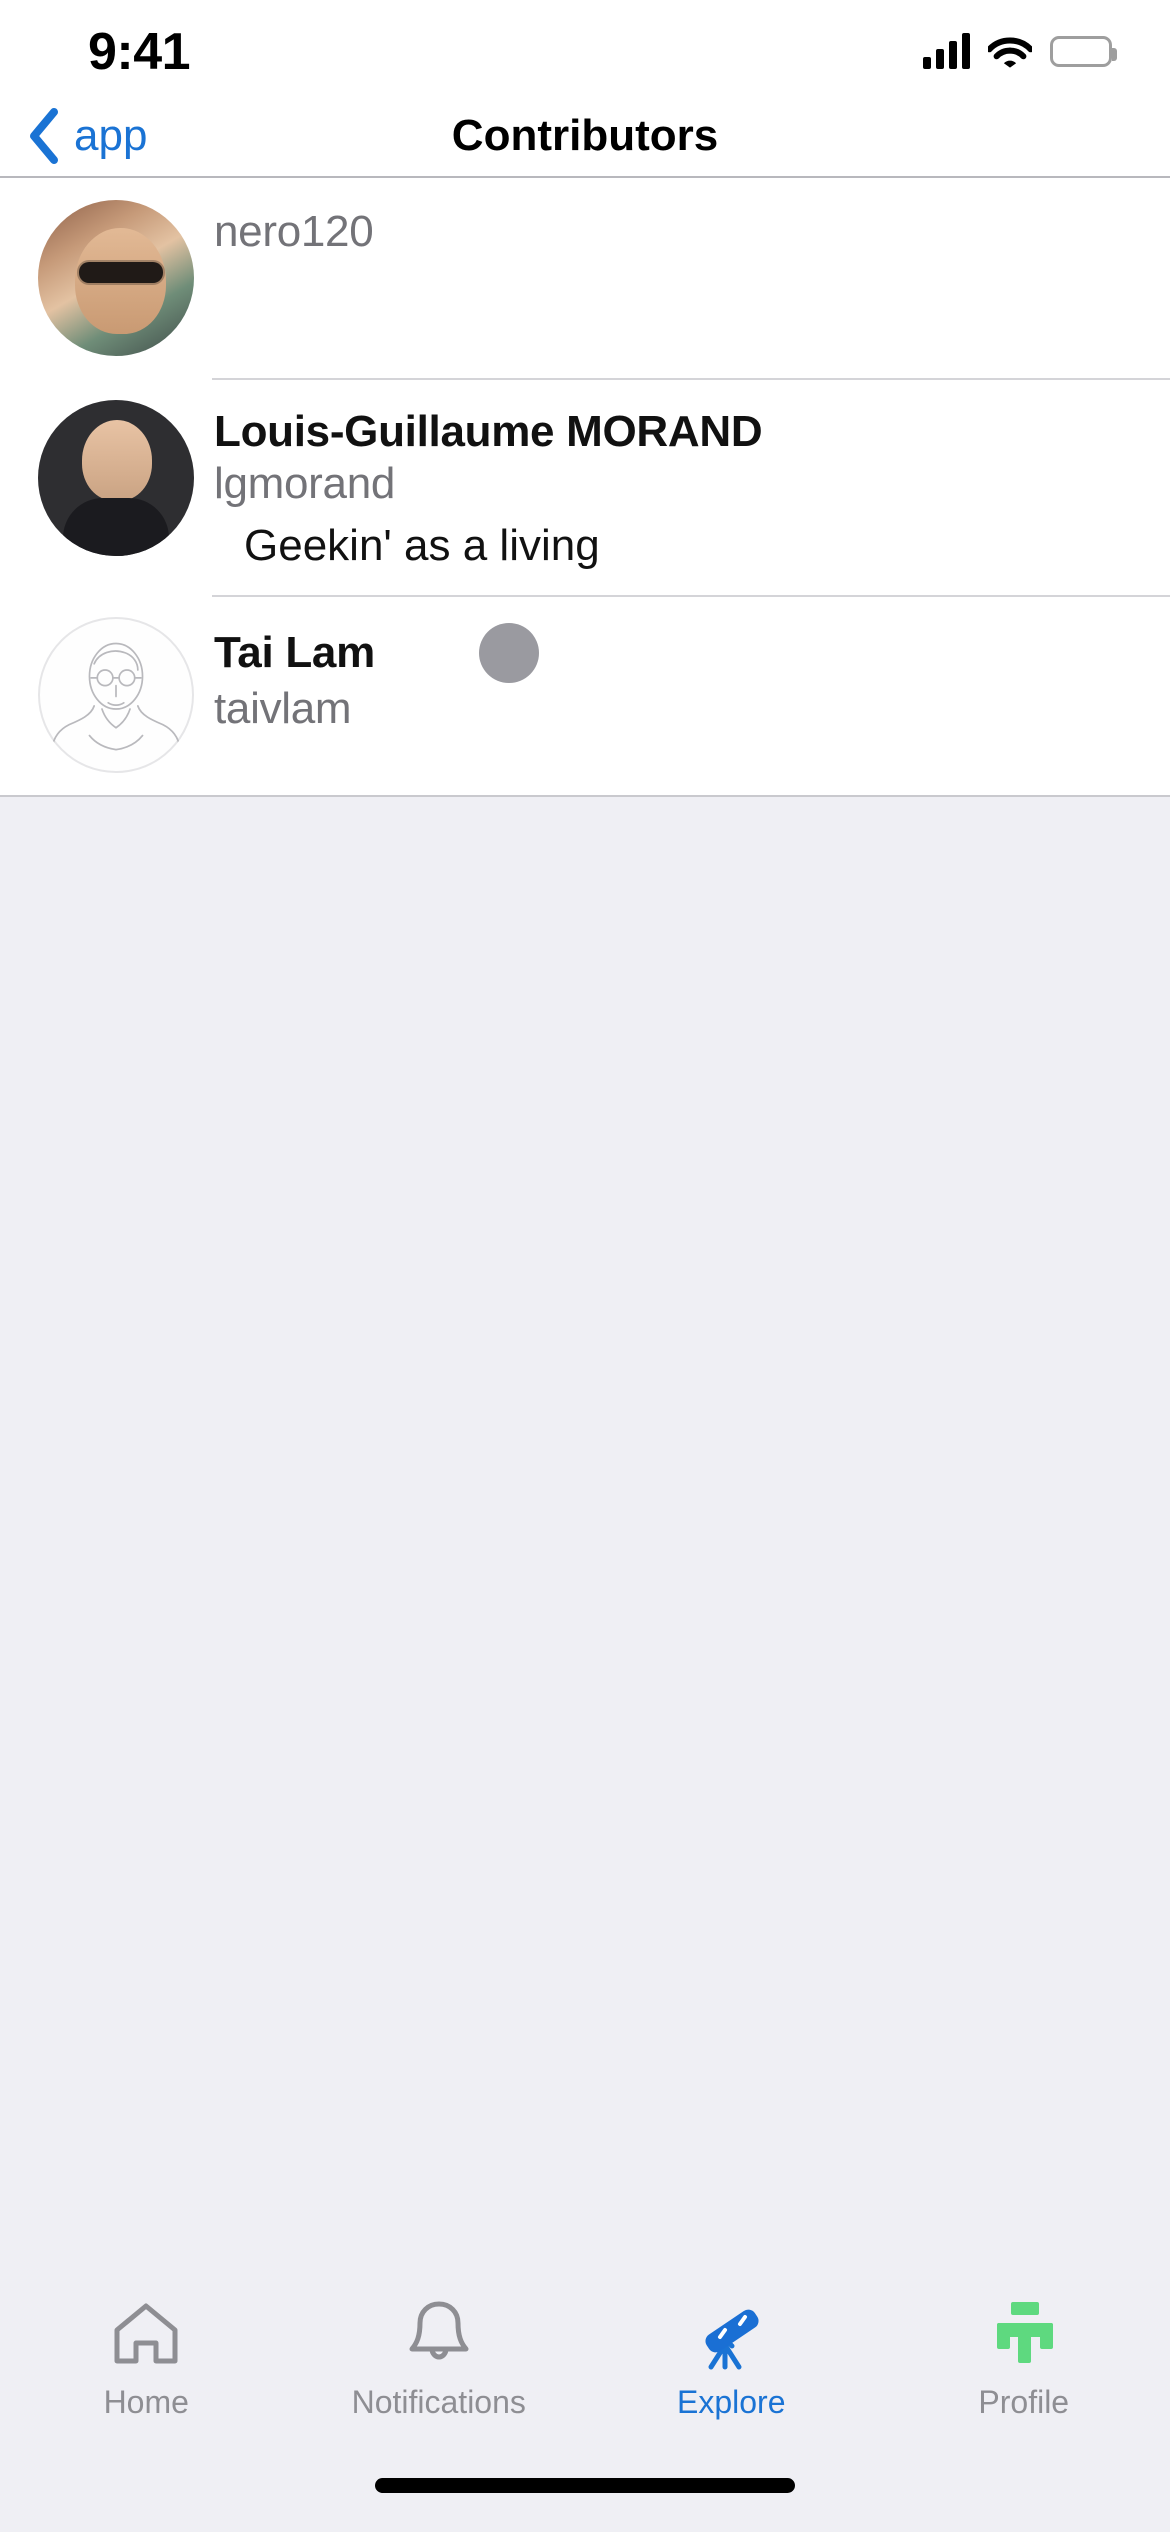  I want to click on tab-profile: Profile, so click(1024, 2355).